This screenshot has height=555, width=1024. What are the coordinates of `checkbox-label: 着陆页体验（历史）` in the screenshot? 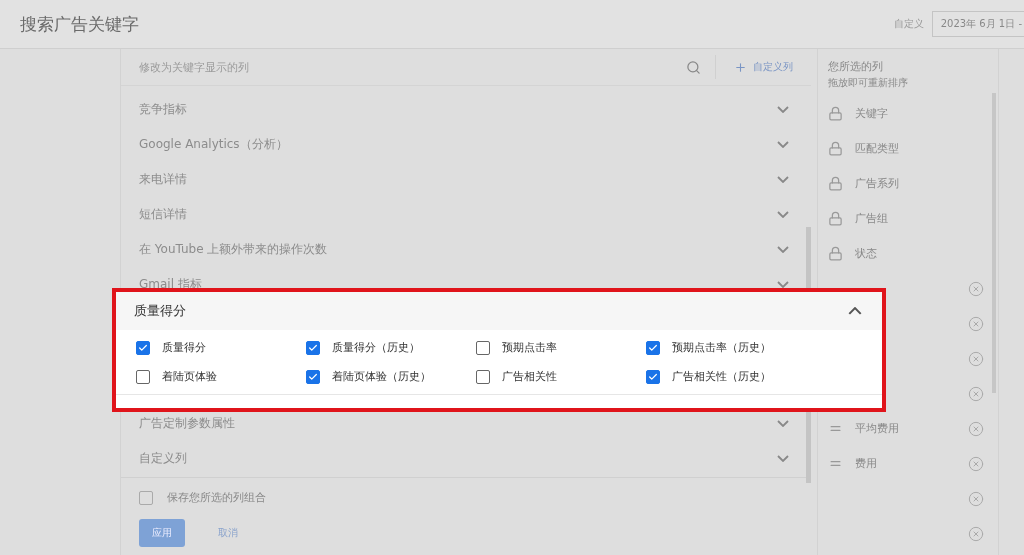 It's located at (381, 376).